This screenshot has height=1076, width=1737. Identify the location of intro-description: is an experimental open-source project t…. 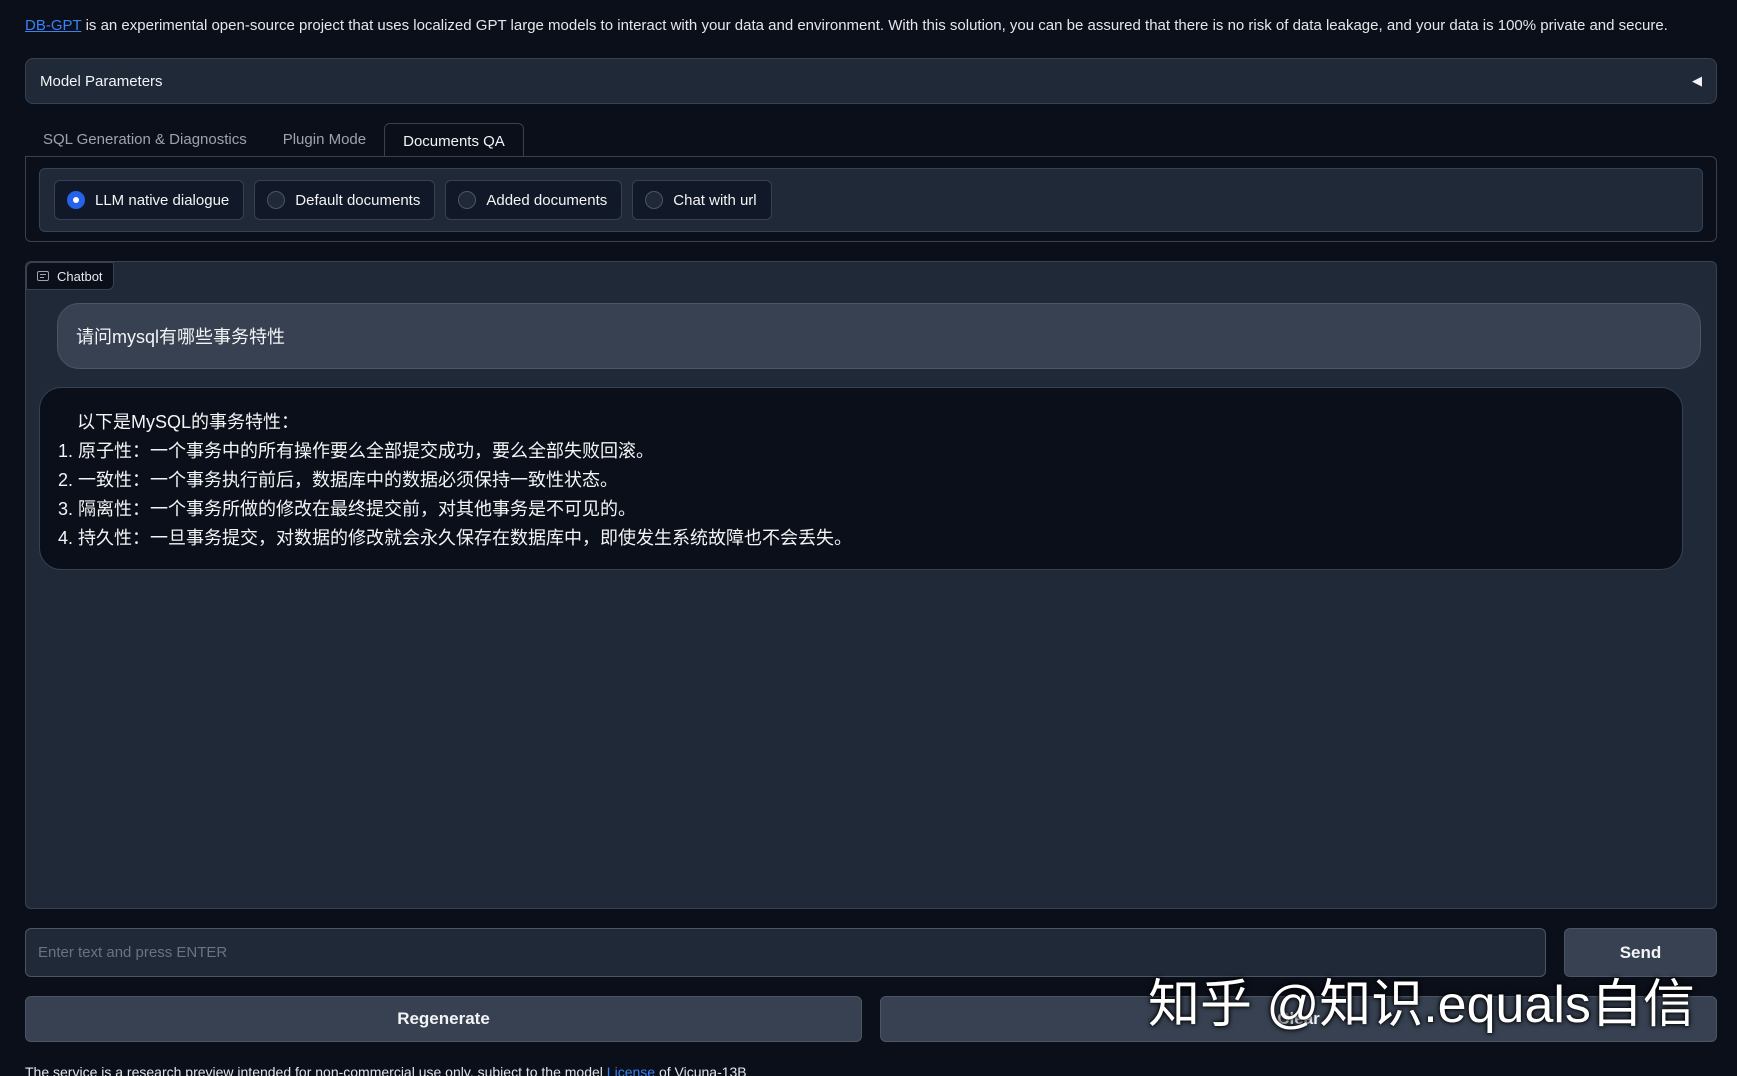
(874, 25).